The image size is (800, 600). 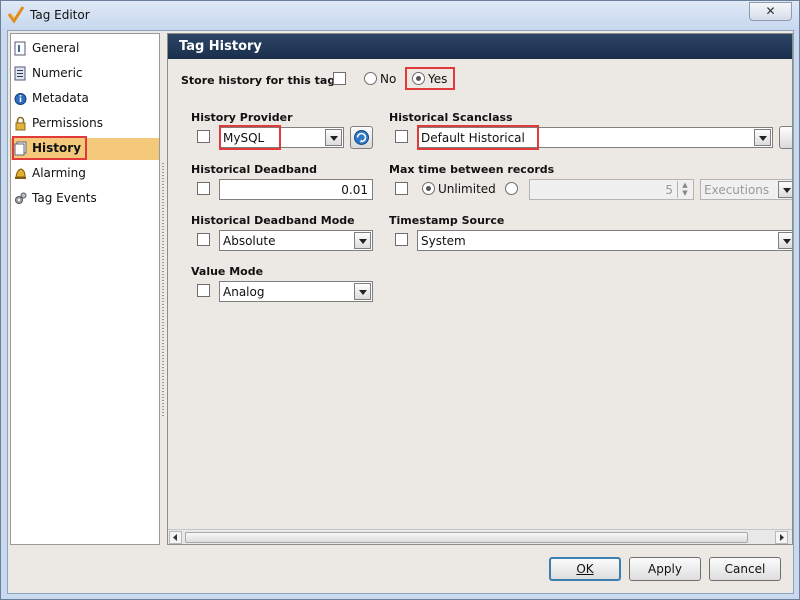 What do you see at coordinates (478, 137) in the screenshot?
I see `scanclass-highlight` at bounding box center [478, 137].